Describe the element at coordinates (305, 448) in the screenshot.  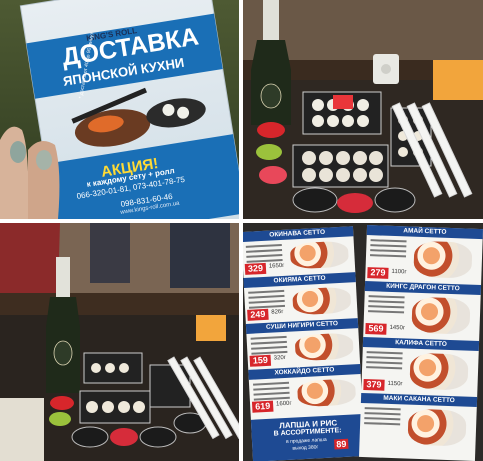
I see `banner-line-4: выход 380г` at that location.